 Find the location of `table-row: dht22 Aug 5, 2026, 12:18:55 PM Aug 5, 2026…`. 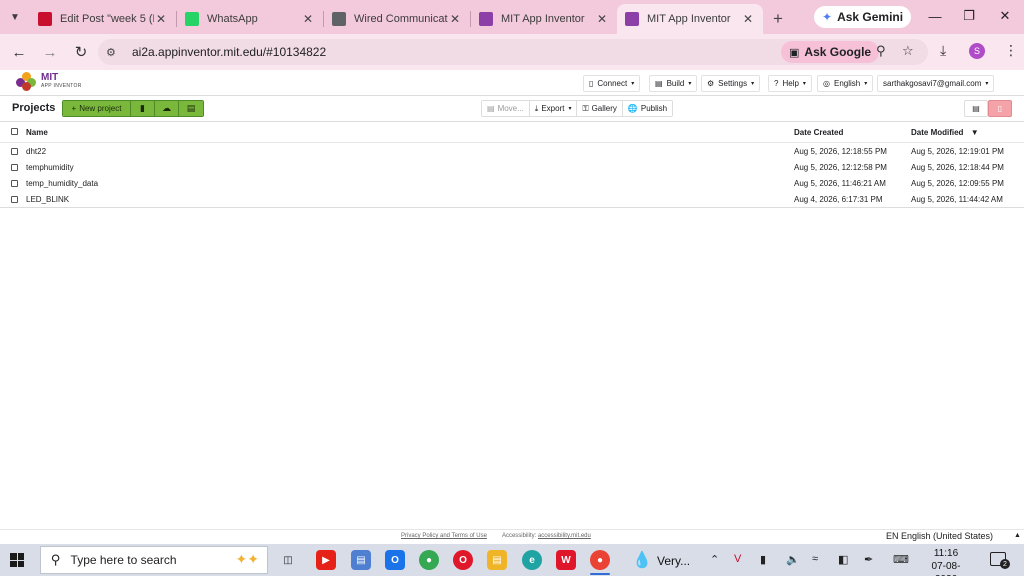

table-row: dht22 Aug 5, 2026, 12:18:55 PM Aug 5, 2026… is located at coordinates (512, 152).